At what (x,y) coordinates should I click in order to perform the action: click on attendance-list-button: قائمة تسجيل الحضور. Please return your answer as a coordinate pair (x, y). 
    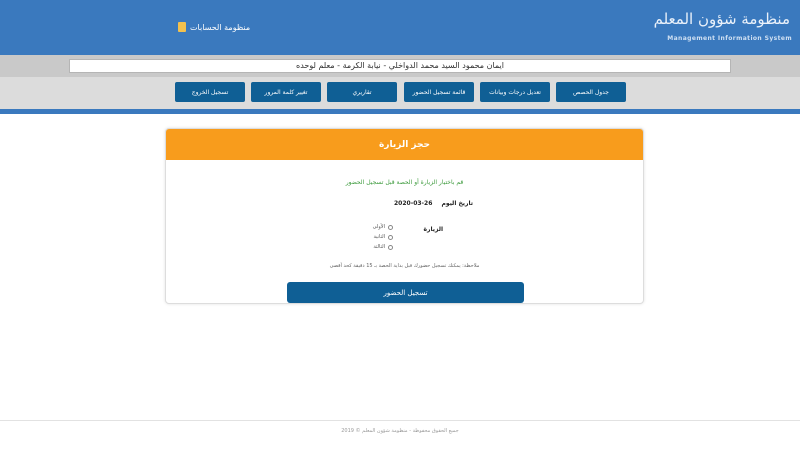
    Looking at the image, I should click on (439, 92).